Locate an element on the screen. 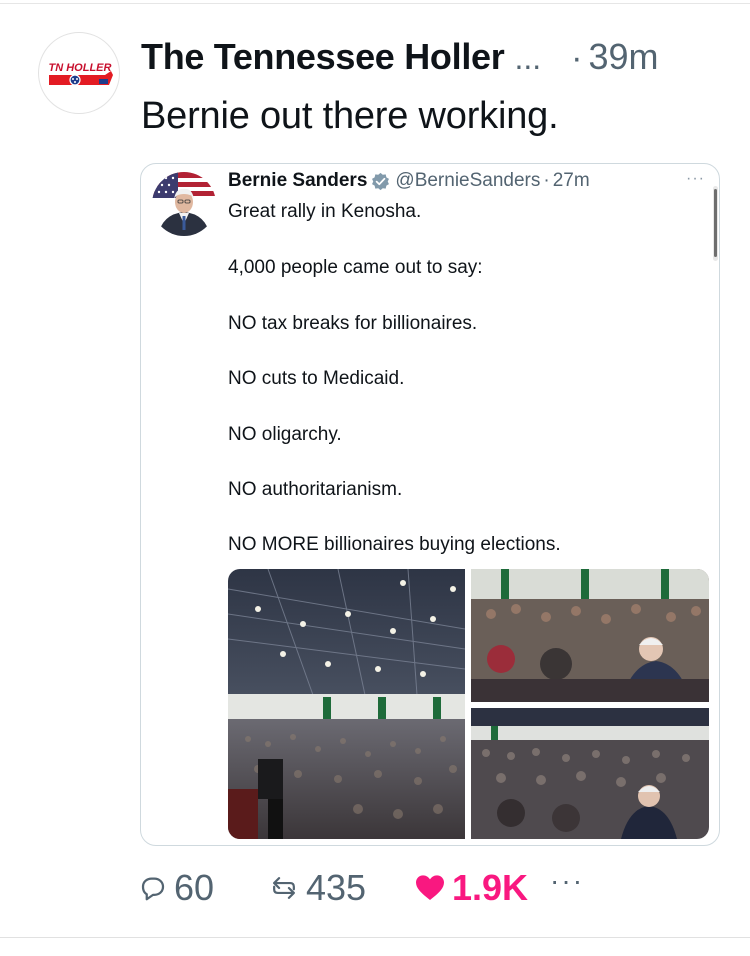  quote-line: NO cuts to Medicaid. is located at coordinates (316, 378).